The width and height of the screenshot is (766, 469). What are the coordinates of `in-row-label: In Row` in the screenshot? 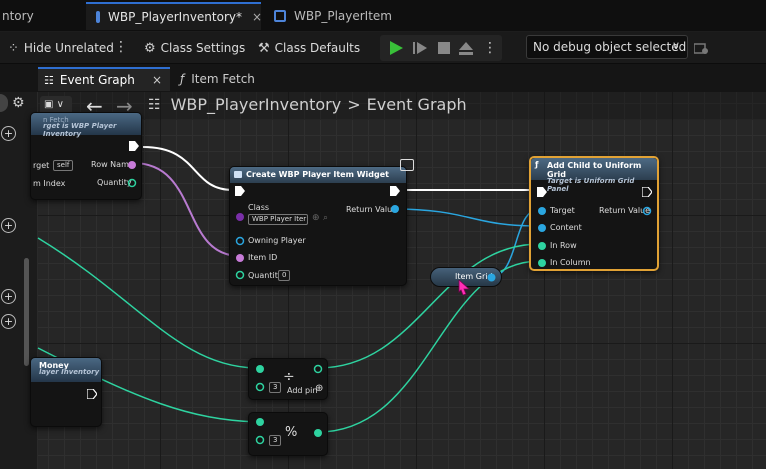 It's located at (563, 245).